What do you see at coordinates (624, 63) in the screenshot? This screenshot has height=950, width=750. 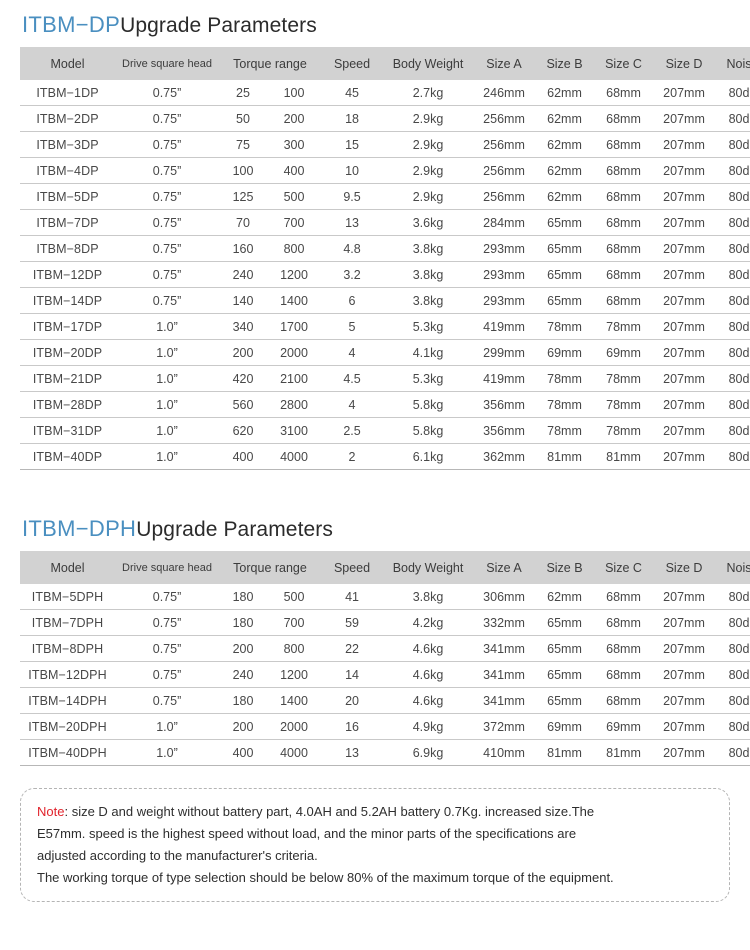 I see `col-header-size-c: Size C` at bounding box center [624, 63].